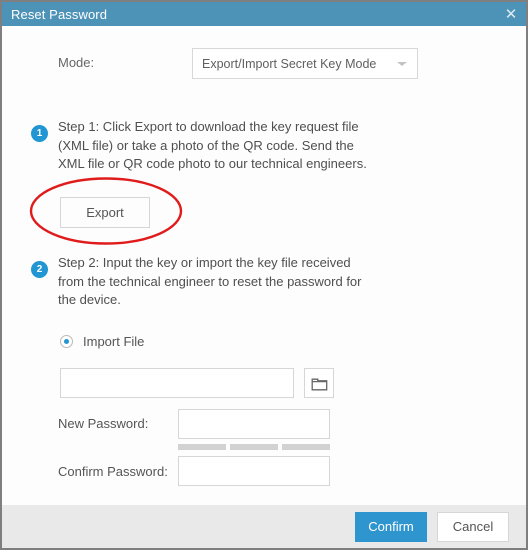 The width and height of the screenshot is (528, 550). I want to click on browse-file-button, so click(319, 383).